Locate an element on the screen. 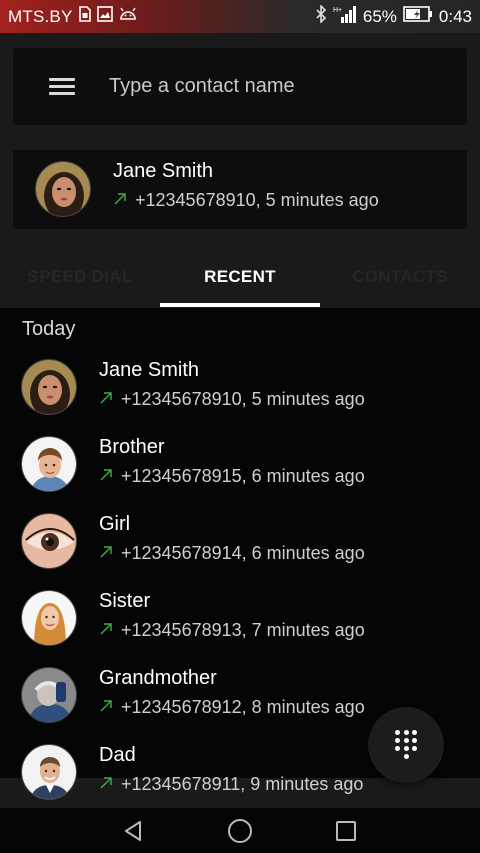 The image size is (480, 853). avatar-dad is located at coordinates (49, 772).